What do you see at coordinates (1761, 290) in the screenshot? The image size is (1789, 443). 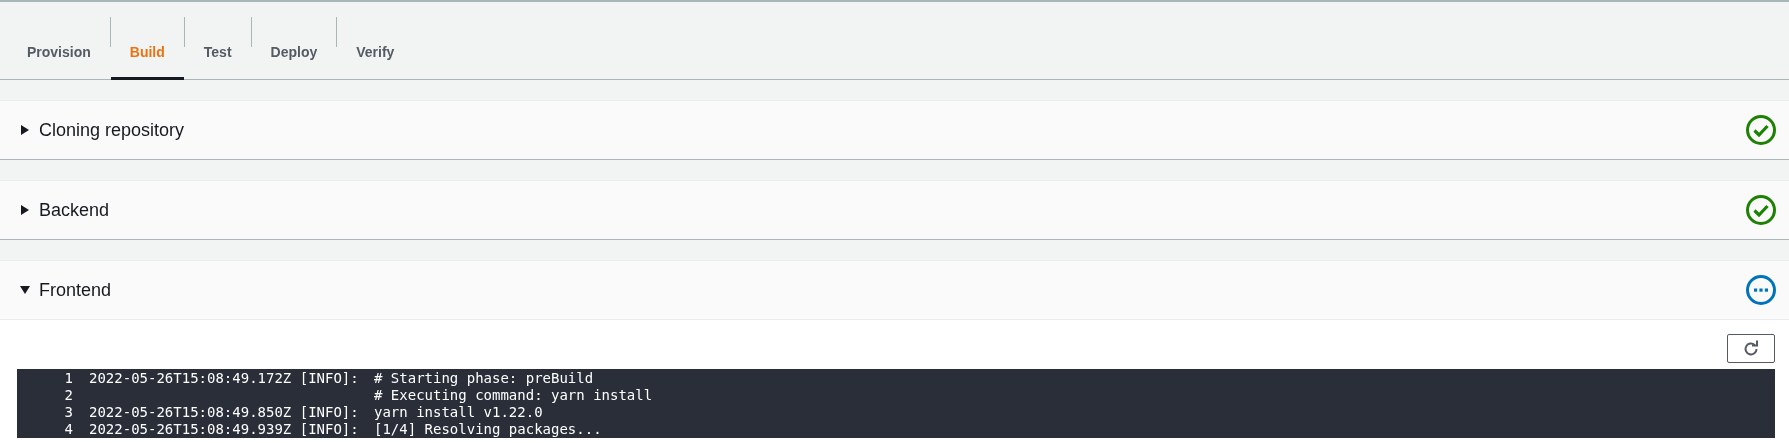 I see `more-circle-icon` at bounding box center [1761, 290].